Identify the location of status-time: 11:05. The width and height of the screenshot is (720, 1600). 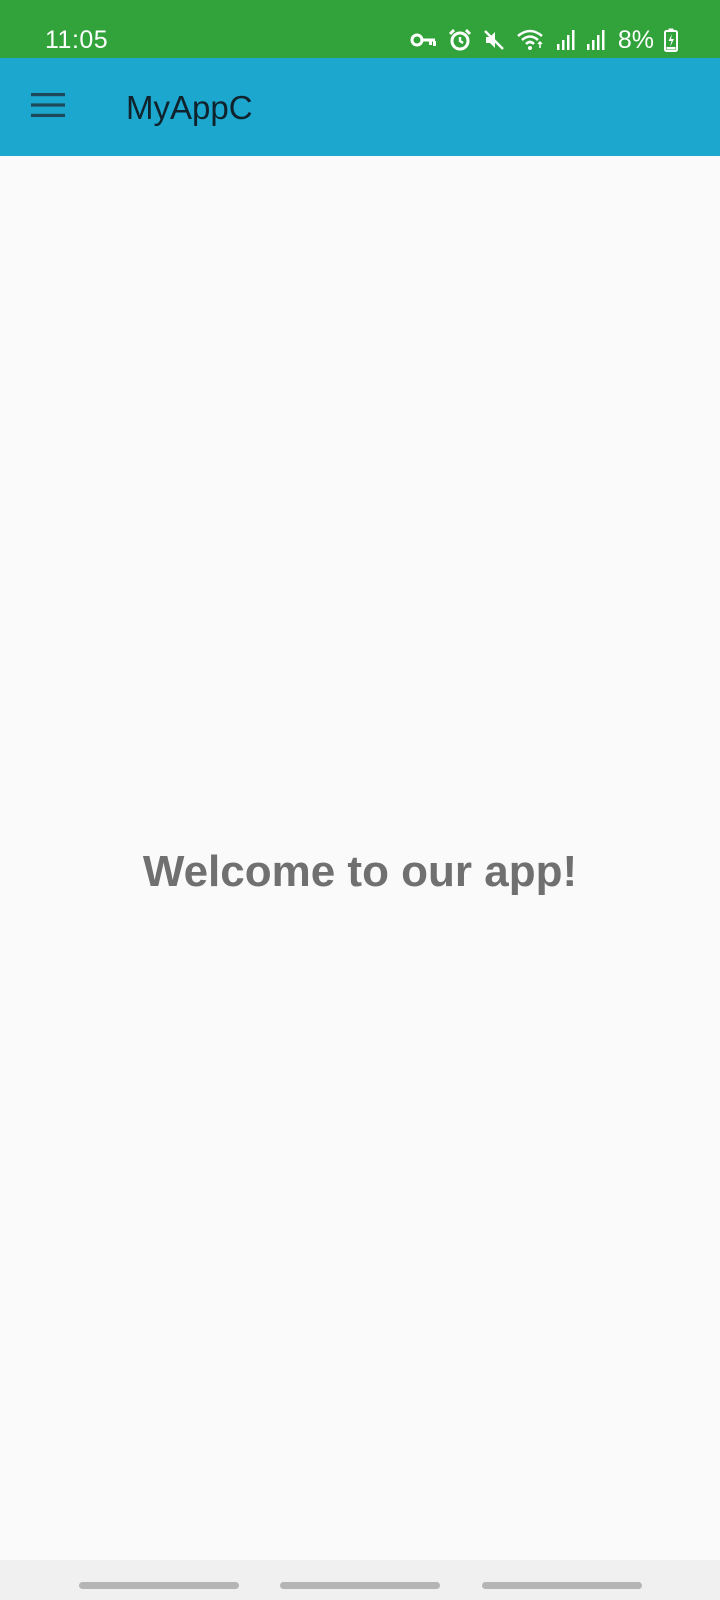
(77, 40).